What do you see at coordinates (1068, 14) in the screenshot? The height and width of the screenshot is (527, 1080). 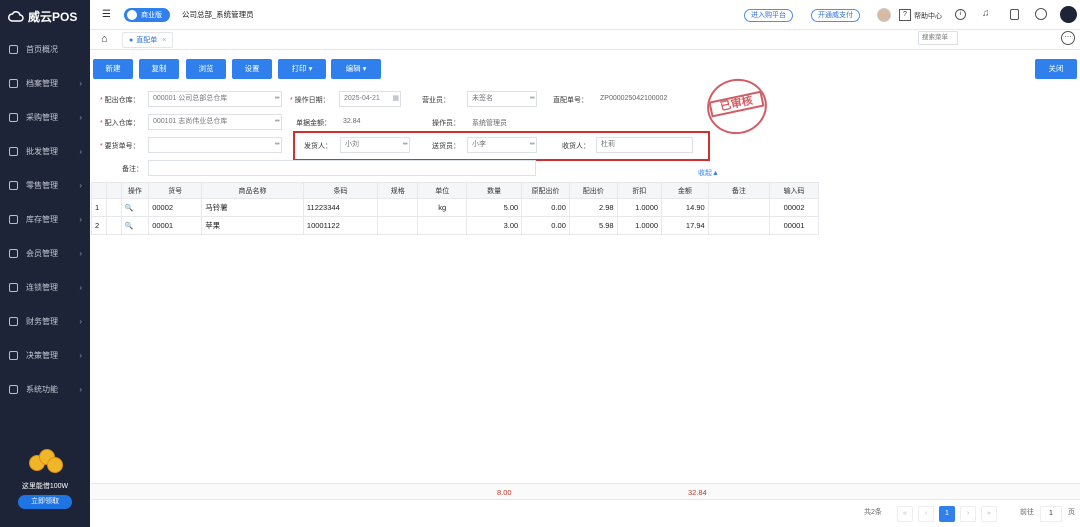 I see `user-logo-icon` at bounding box center [1068, 14].